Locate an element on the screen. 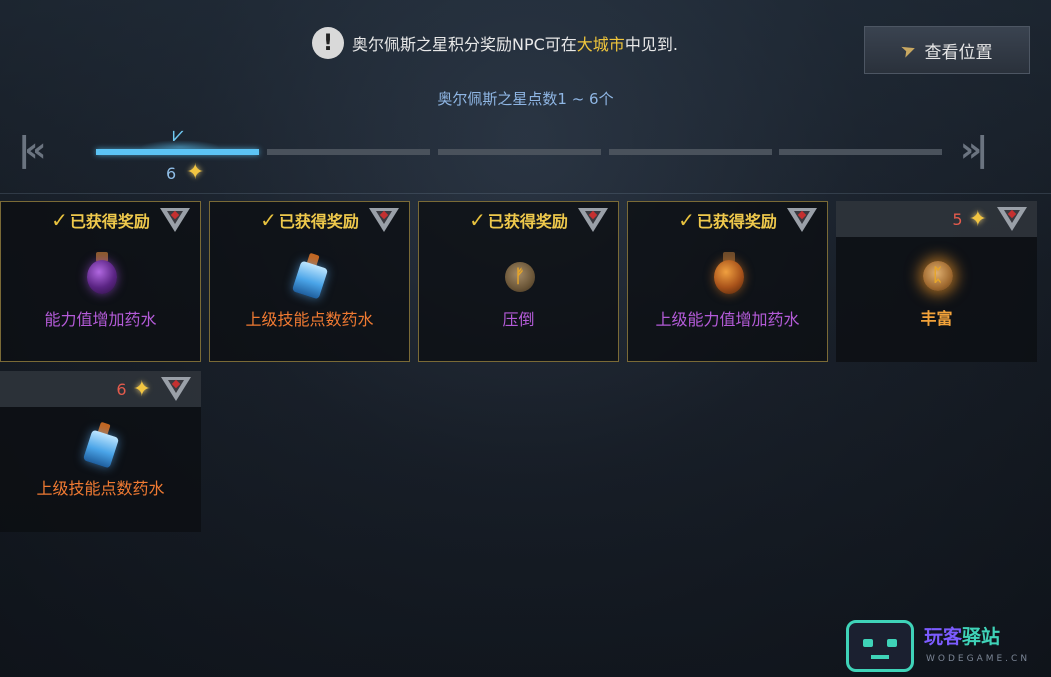 This screenshot has width=1051, height=677. reward-name: 压倒 is located at coordinates (518, 319).